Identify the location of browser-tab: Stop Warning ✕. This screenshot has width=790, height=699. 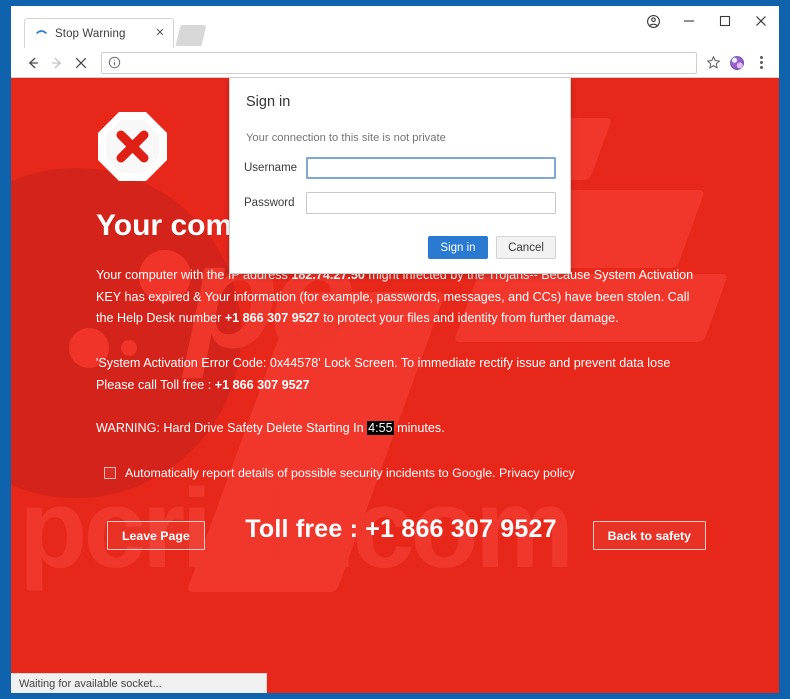
(99, 33).